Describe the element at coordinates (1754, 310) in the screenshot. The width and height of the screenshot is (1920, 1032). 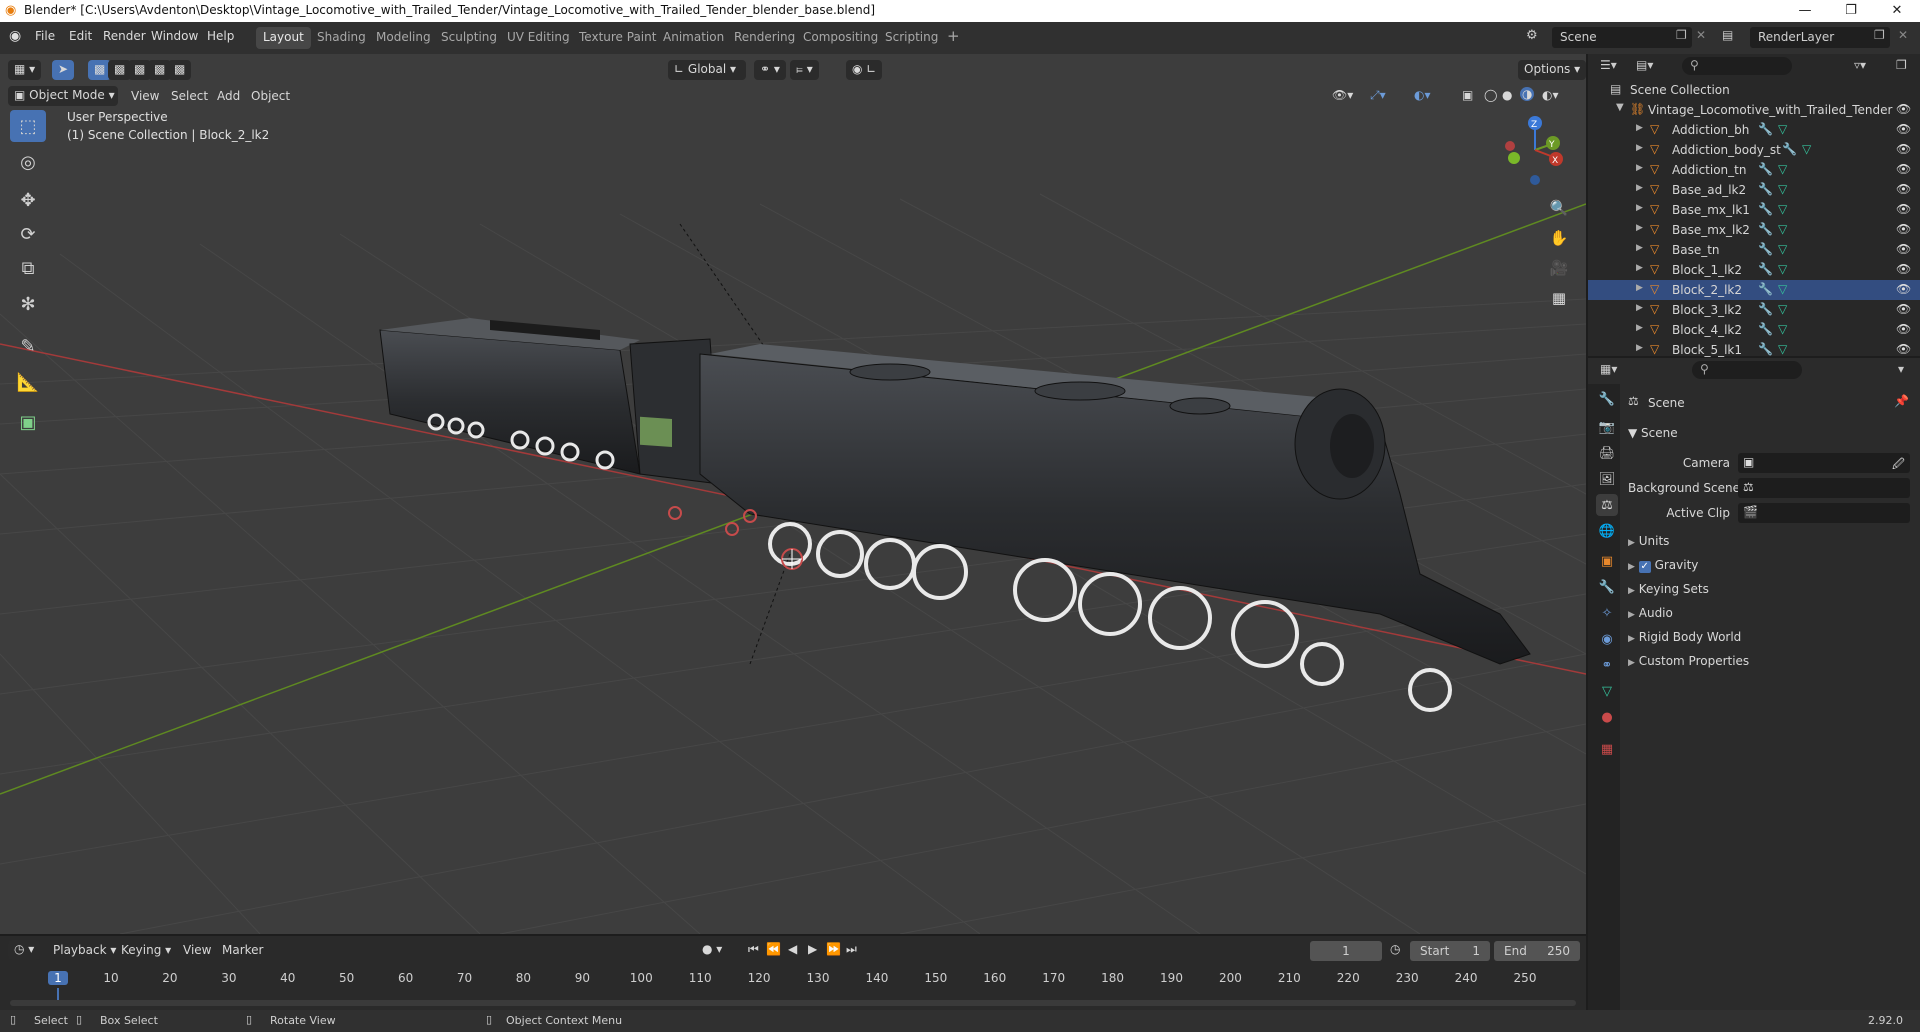
I see `outliner-item: ▶ ▽ Block_3_lk2 🔧 ▽ 👁` at that location.